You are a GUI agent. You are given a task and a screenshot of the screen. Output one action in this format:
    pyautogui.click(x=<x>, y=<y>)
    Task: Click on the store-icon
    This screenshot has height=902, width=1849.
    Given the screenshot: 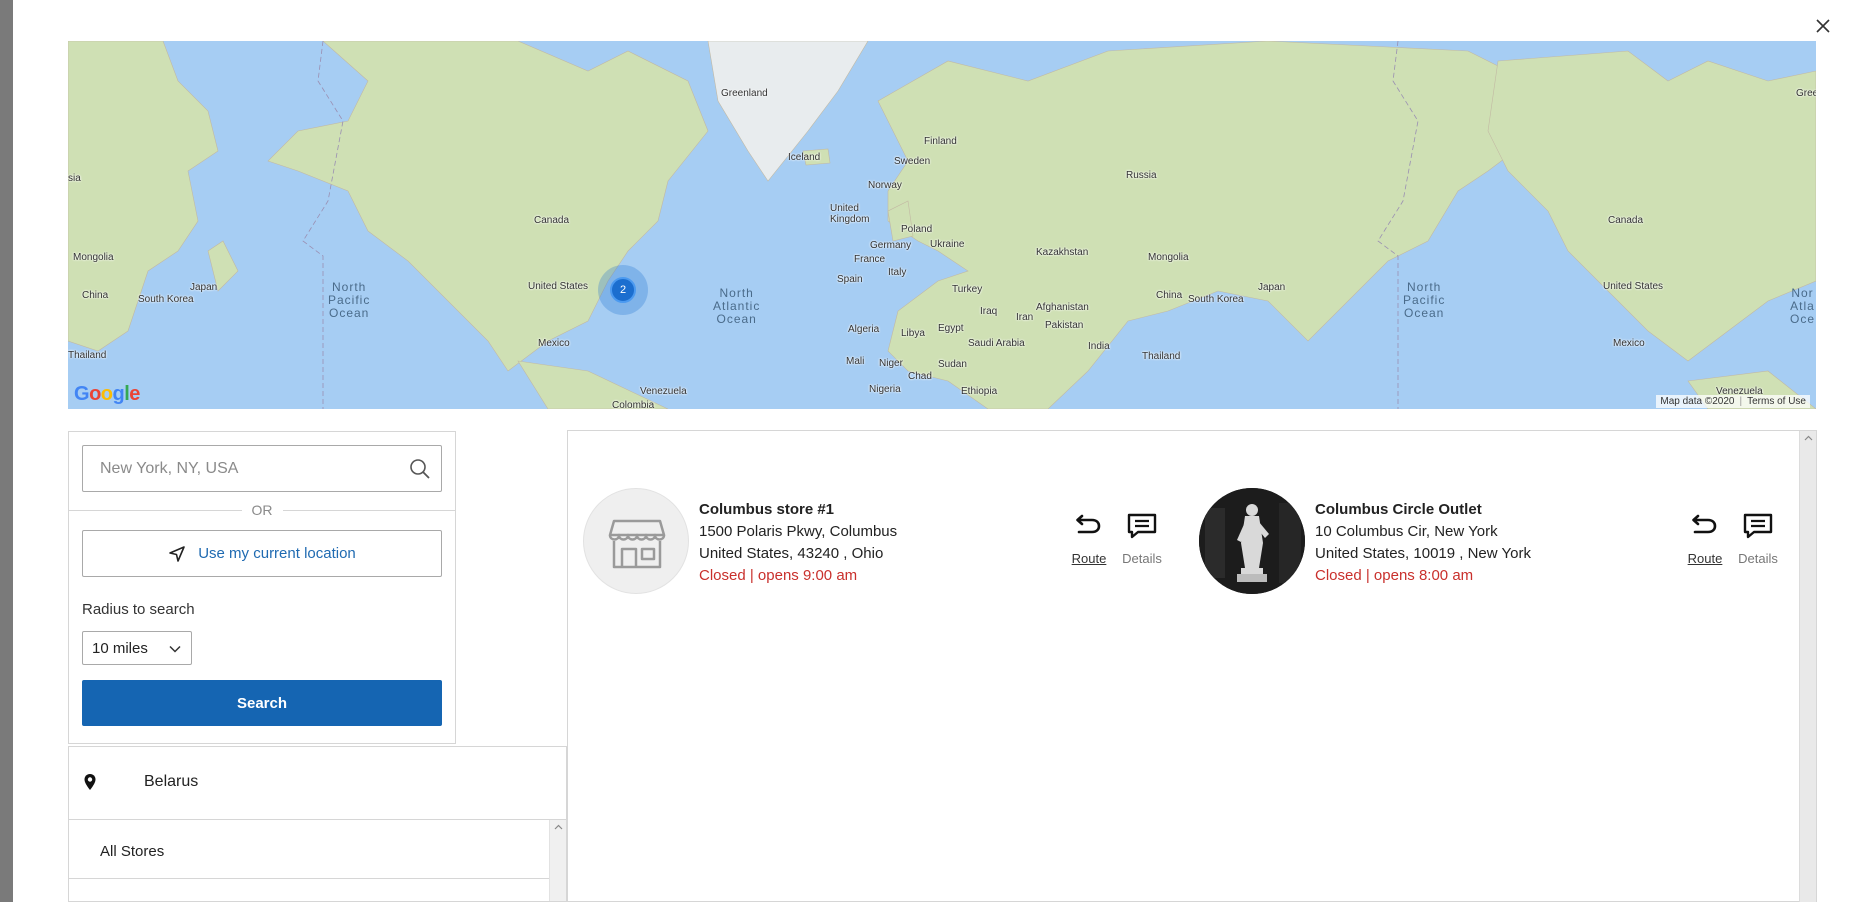 What is the action you would take?
    pyautogui.click(x=637, y=544)
    